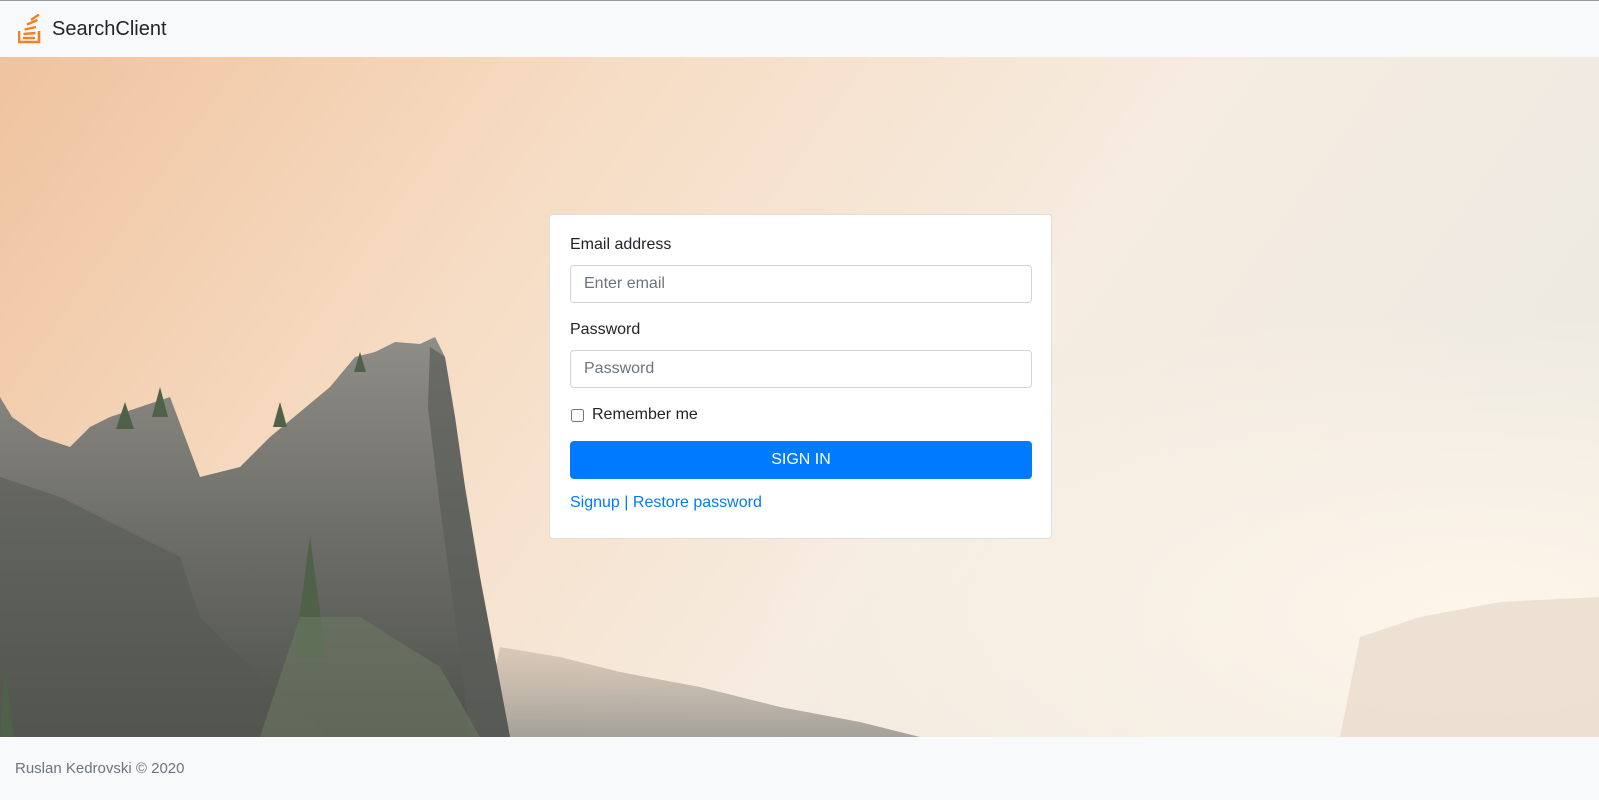 Image resolution: width=1599 pixels, height=800 pixels. Describe the element at coordinates (697, 502) in the screenshot. I see `restore-password-link: Restore password` at that location.